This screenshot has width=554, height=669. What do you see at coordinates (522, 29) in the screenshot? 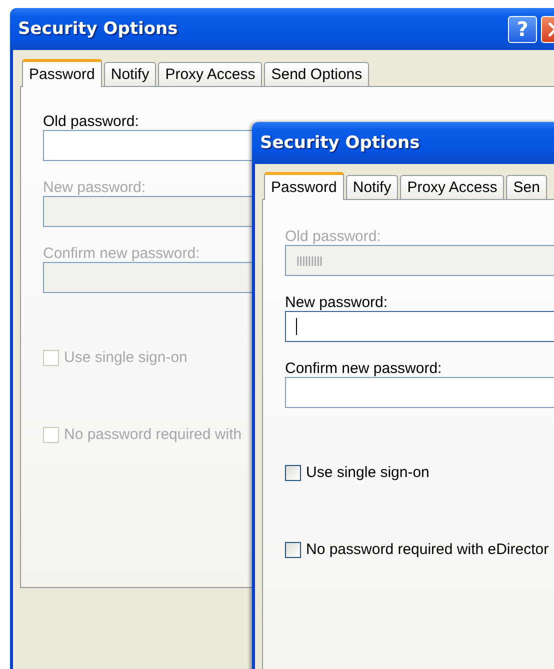
I see `help-button: ?` at bounding box center [522, 29].